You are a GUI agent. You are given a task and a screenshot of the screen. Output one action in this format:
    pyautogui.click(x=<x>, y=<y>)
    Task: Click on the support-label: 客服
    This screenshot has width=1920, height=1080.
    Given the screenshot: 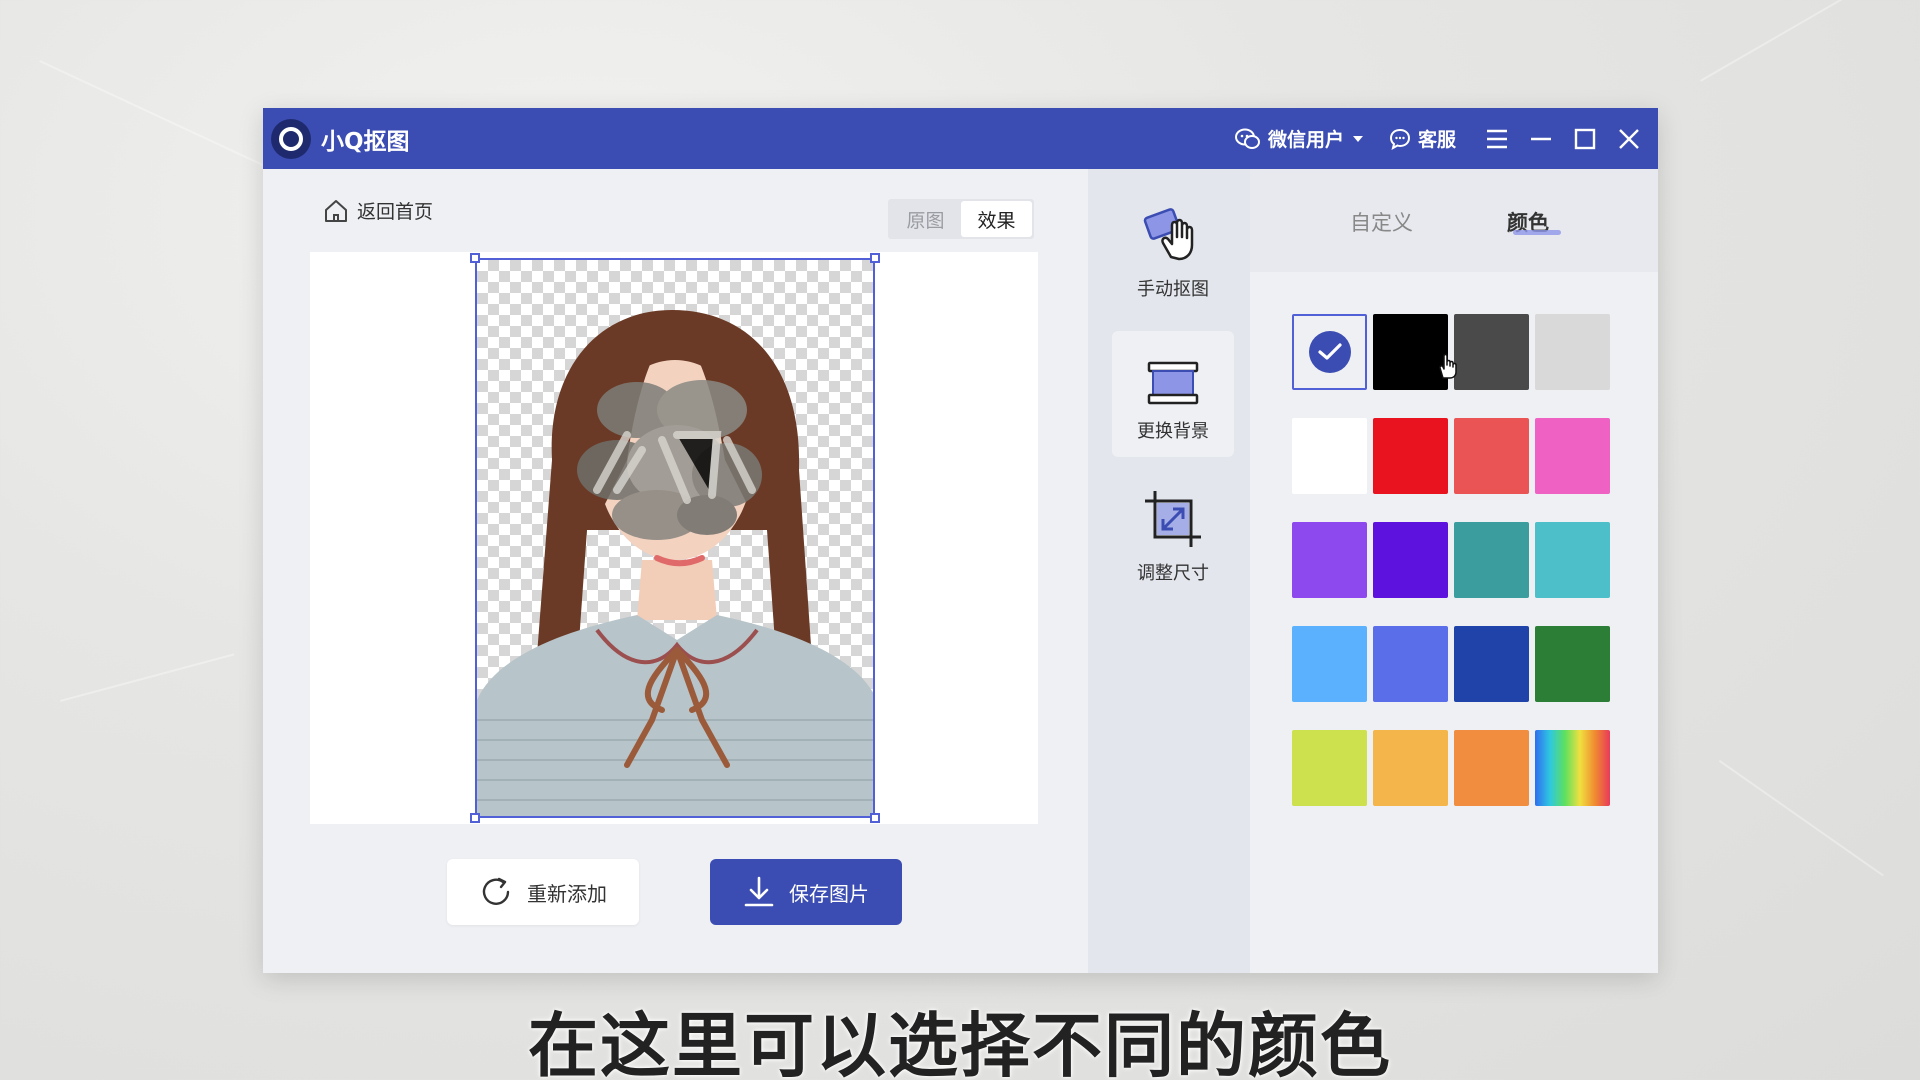 What is the action you would take?
    pyautogui.click(x=1436, y=140)
    